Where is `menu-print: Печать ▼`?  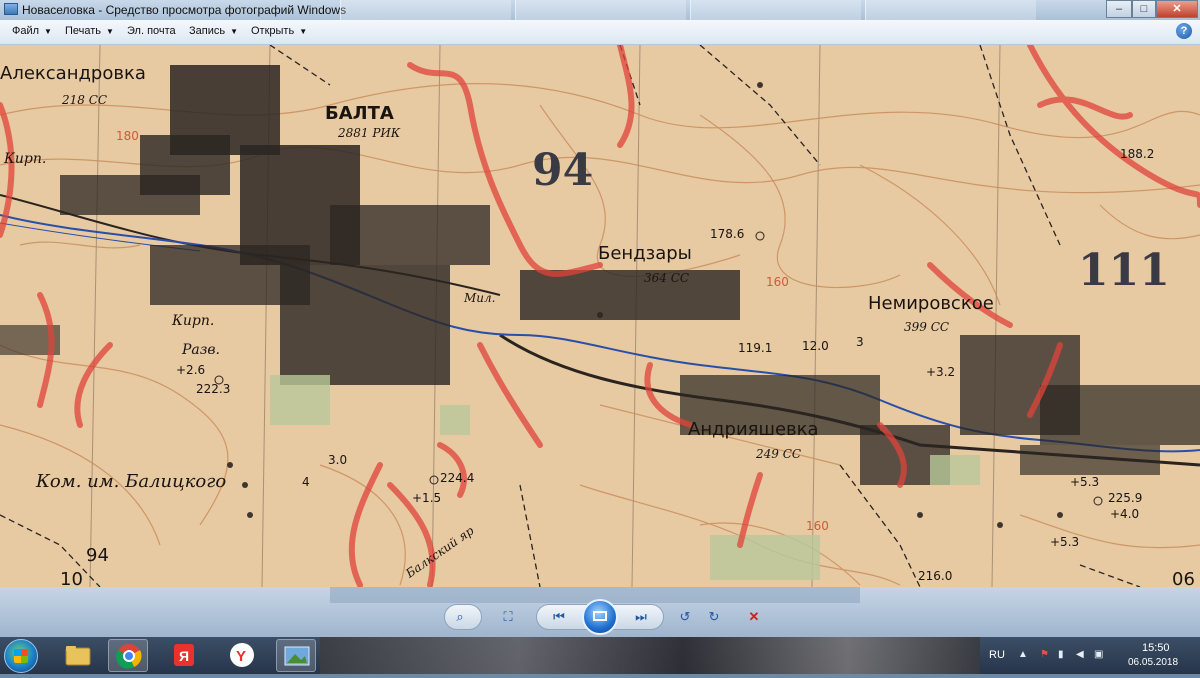 menu-print: Печать ▼ is located at coordinates (89, 31).